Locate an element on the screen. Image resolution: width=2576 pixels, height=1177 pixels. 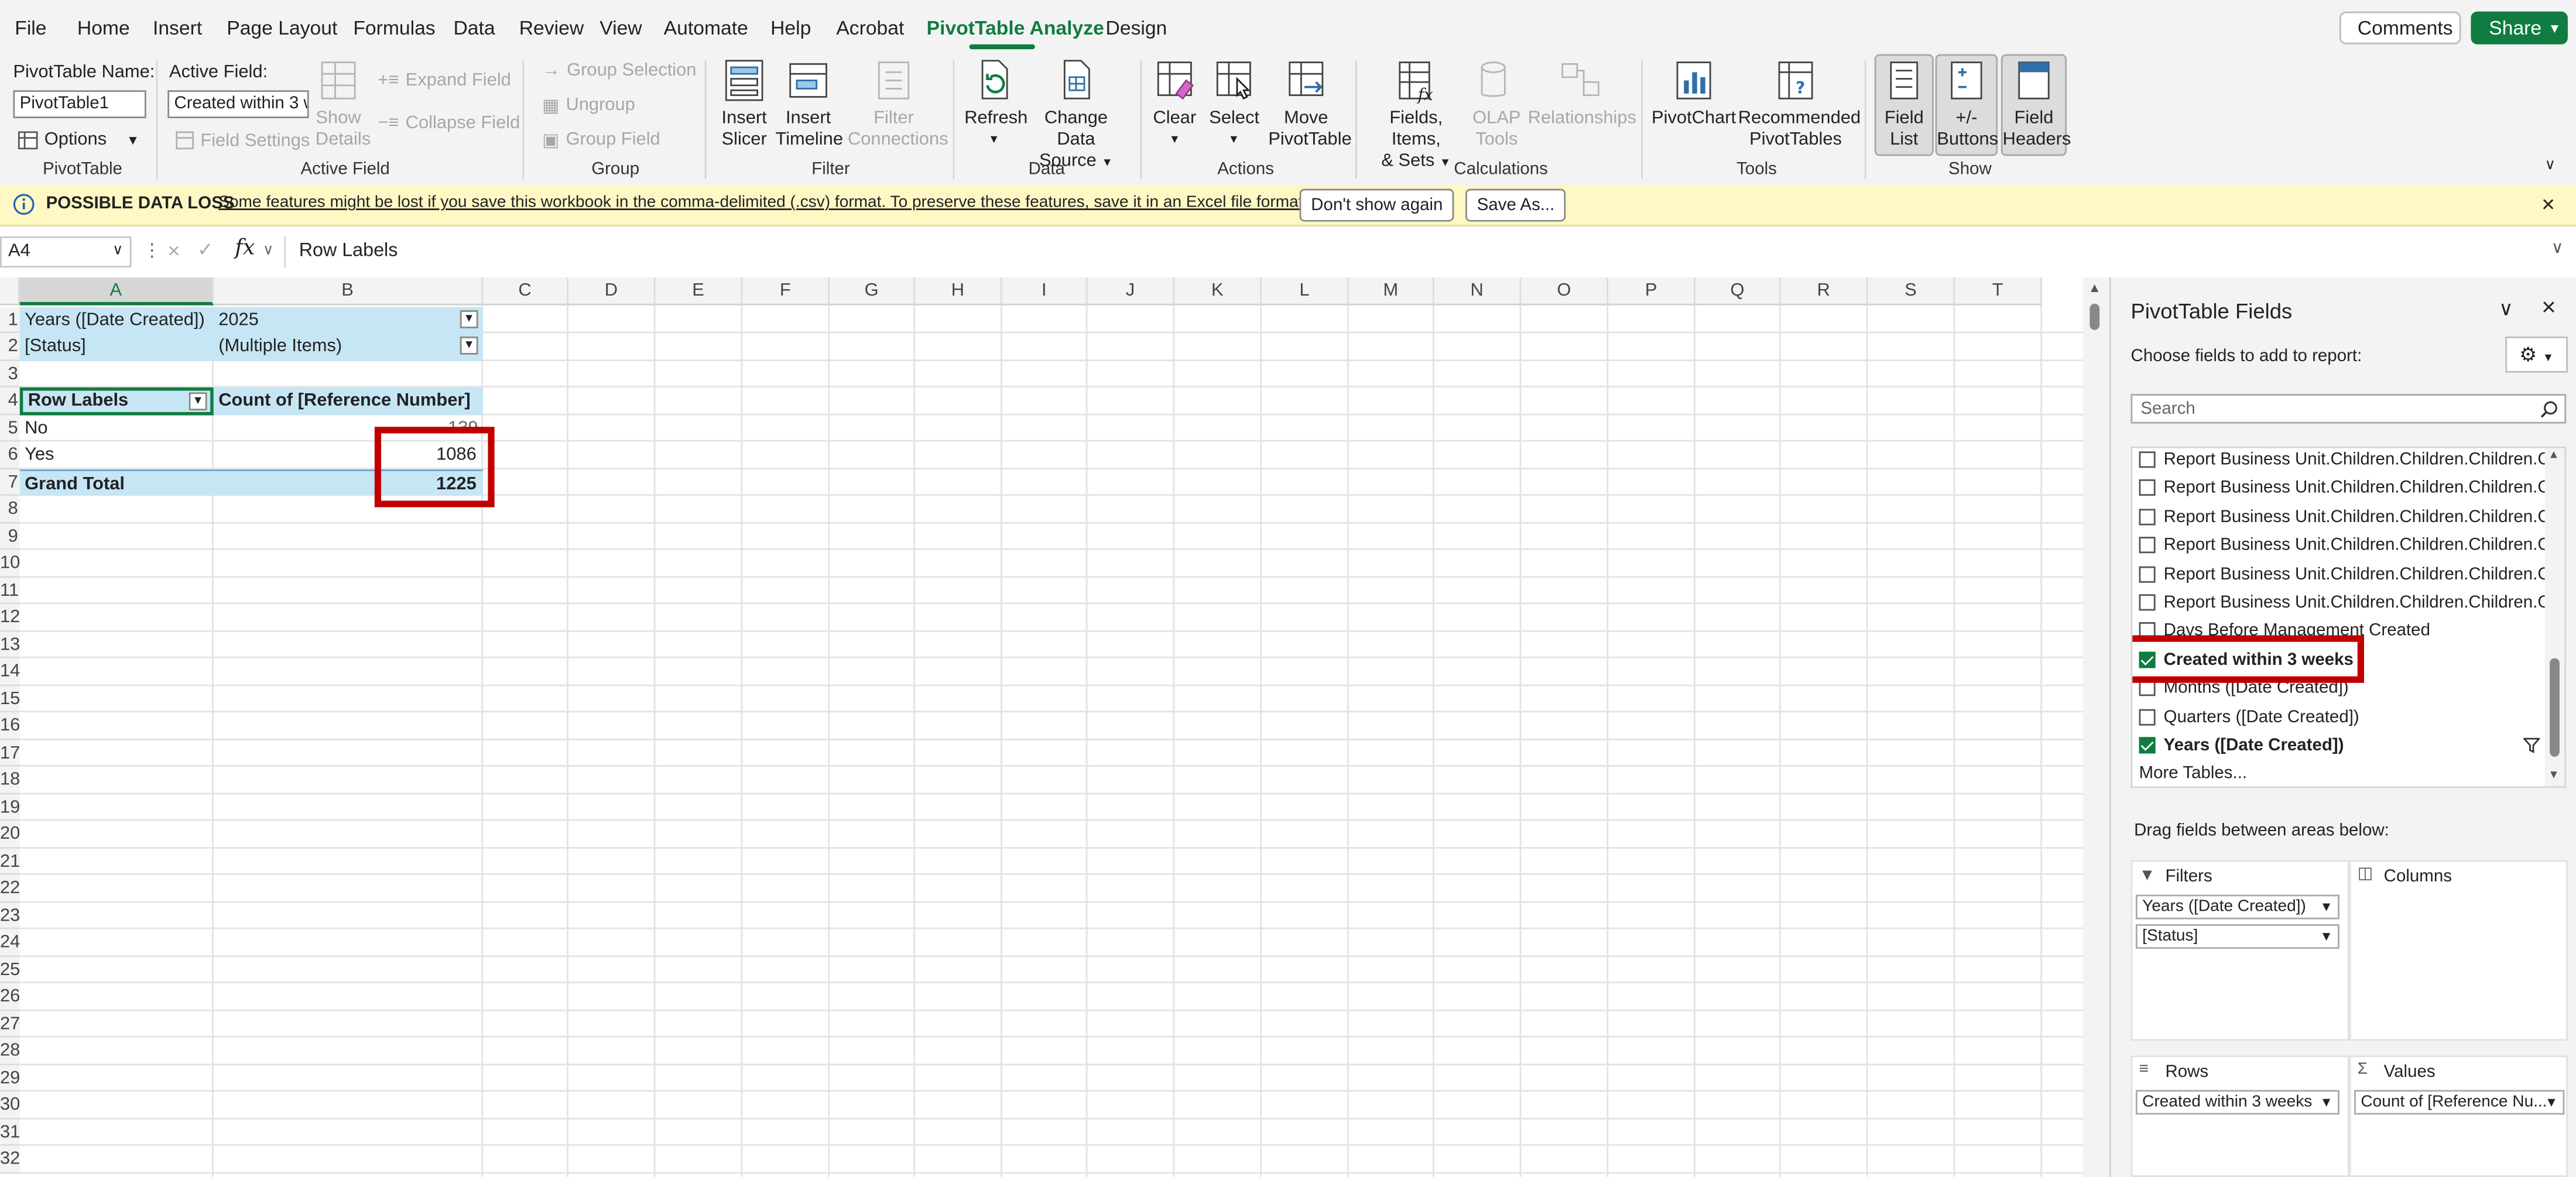
name-box: A4 ∨ is located at coordinates (66, 252).